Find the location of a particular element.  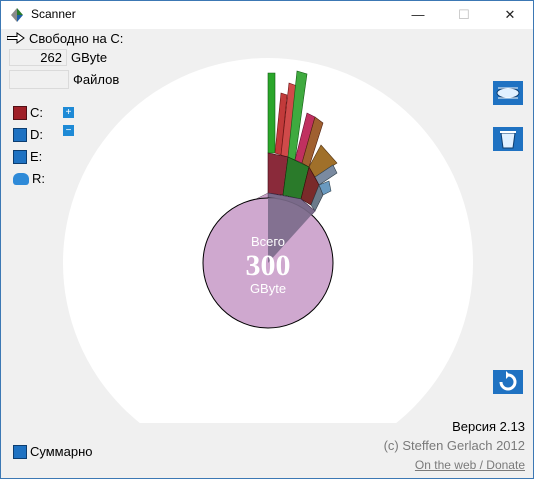

summary-toggle: Суммарно is located at coordinates (53, 451).